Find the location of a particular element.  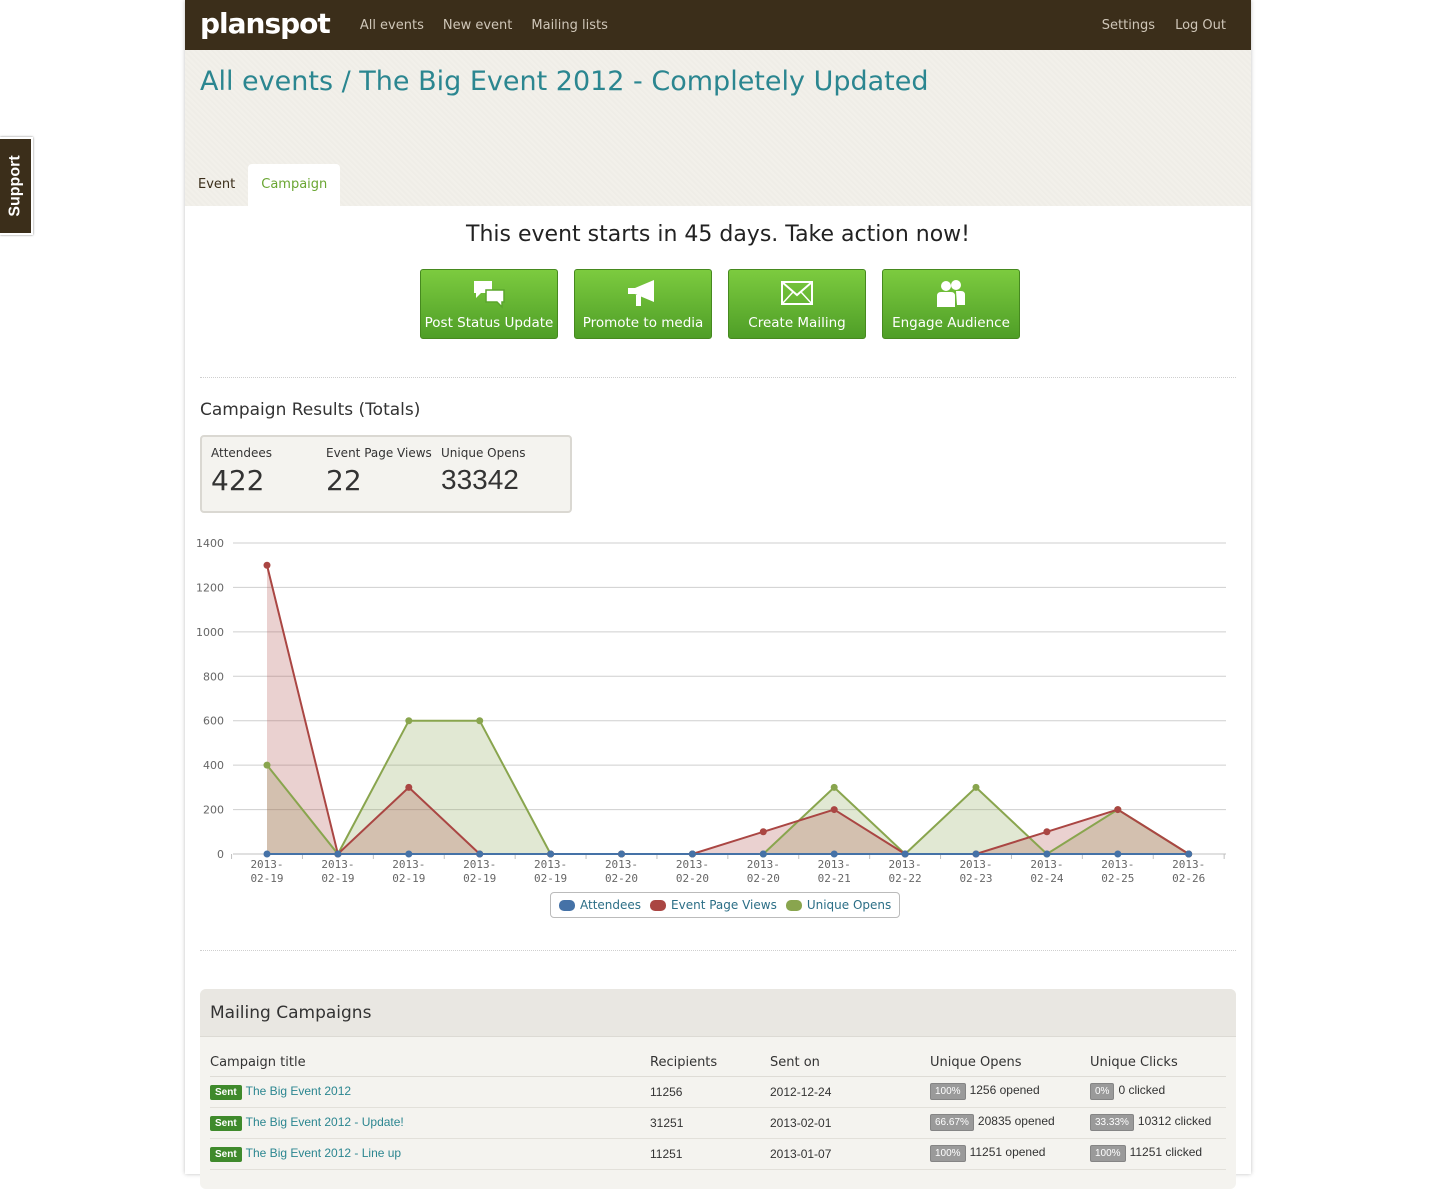

total-unique-opens: Unique Opens 33342 is located at coordinates (498, 474).